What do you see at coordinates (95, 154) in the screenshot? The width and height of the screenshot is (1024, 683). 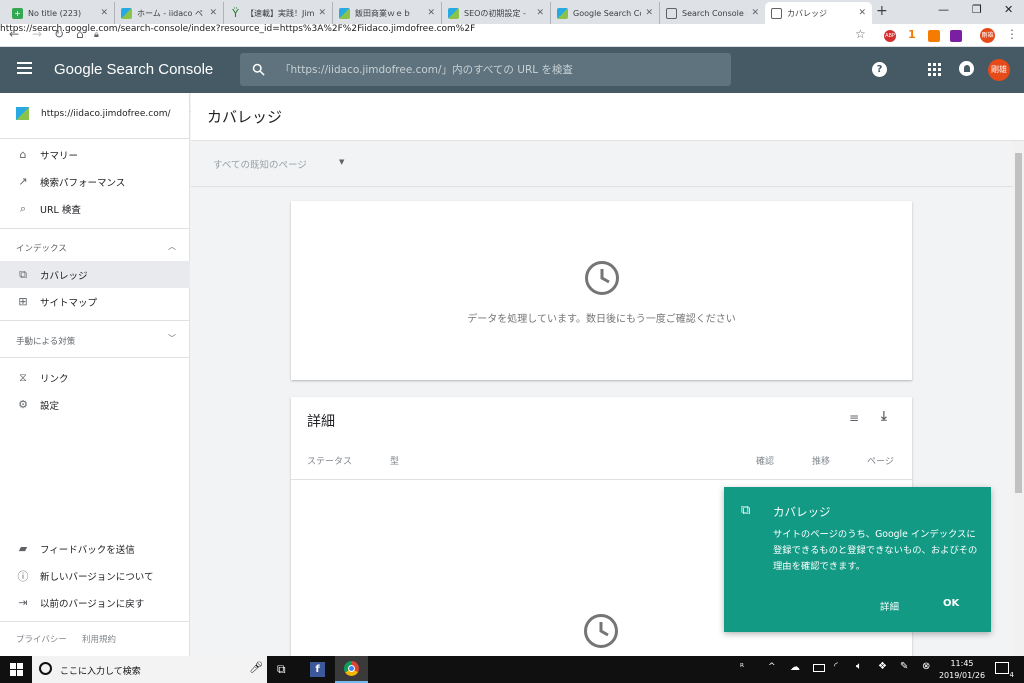 I see `sidebar-item-summary: ⌂ サマリー` at bounding box center [95, 154].